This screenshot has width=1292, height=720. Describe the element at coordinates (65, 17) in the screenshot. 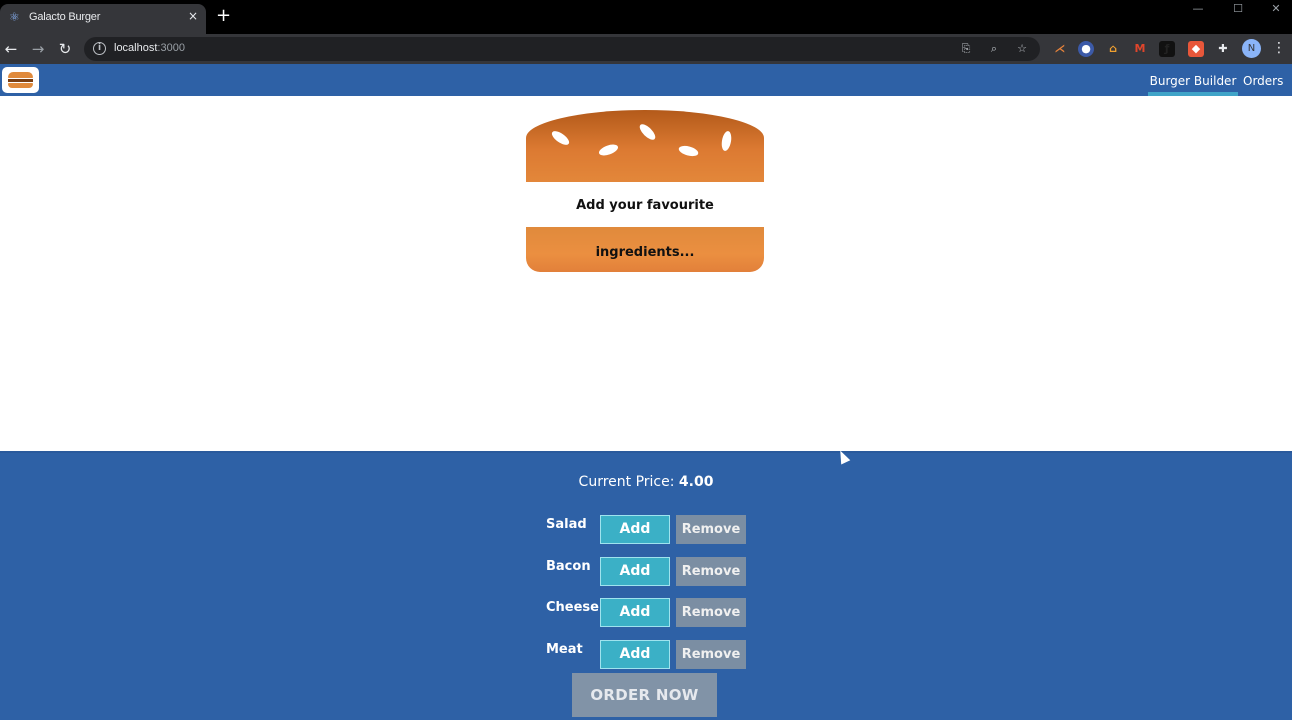

I see `tab-title: Galacto Burger` at that location.